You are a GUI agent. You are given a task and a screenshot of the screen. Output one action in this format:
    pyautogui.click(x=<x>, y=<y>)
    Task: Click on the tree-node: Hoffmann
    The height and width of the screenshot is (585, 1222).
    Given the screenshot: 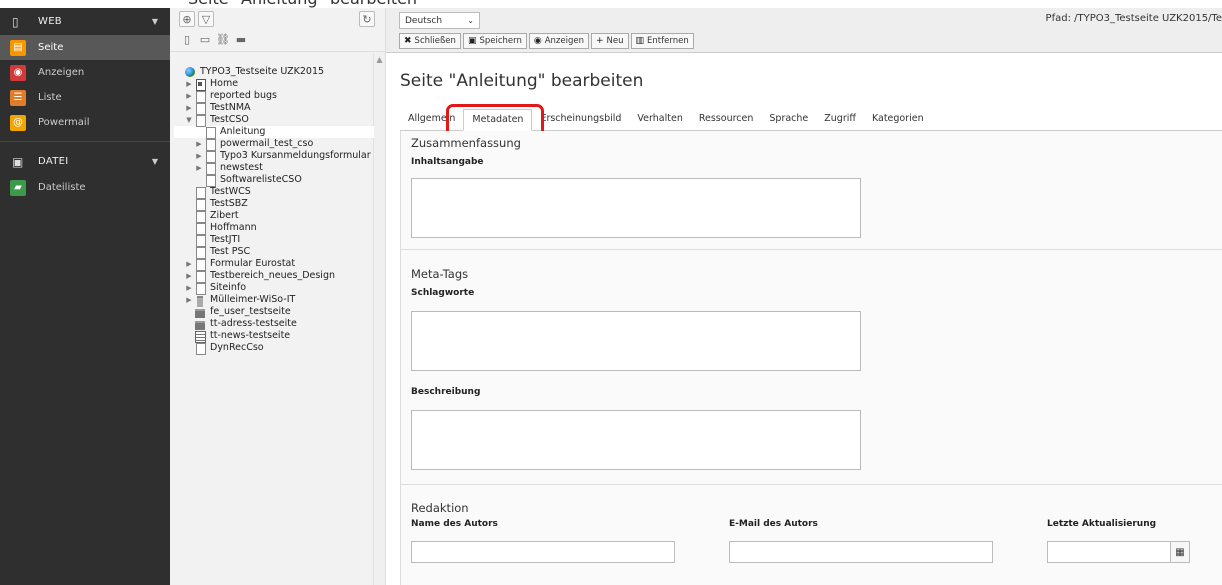 What is the action you would take?
    pyautogui.click(x=273, y=228)
    